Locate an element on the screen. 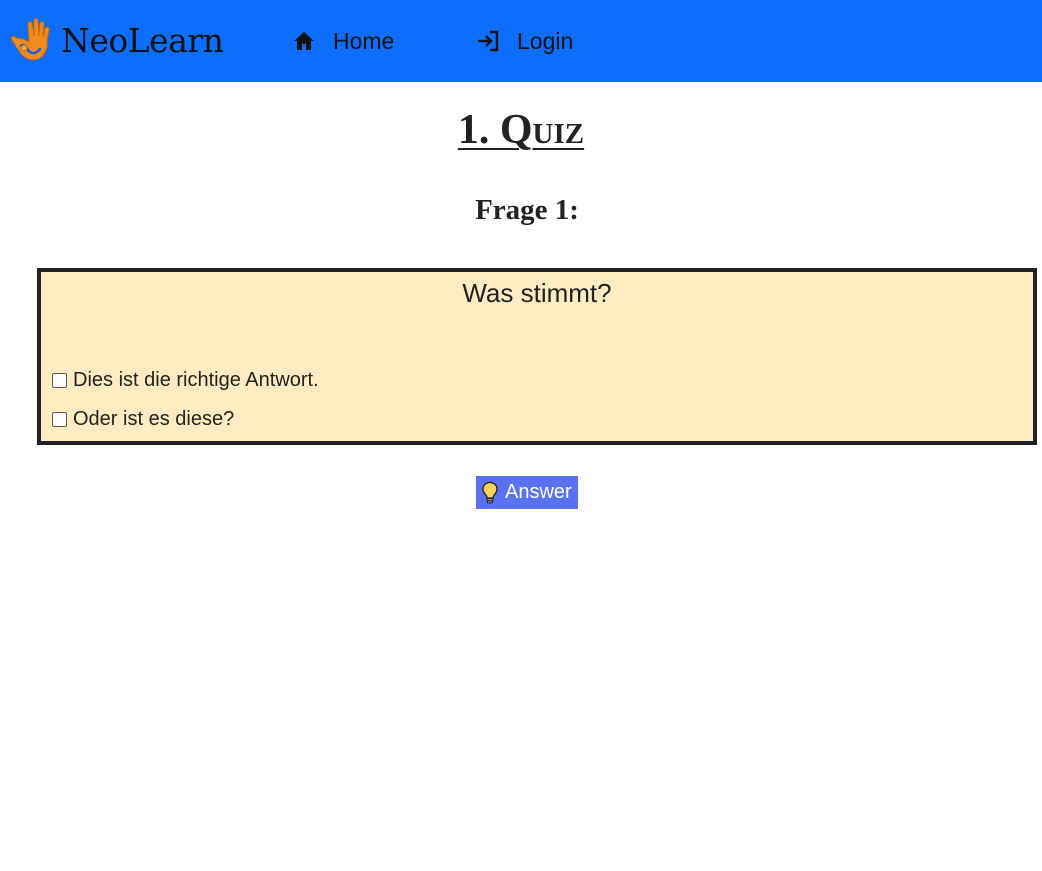  answer-button-label: Answer is located at coordinates (538, 492).